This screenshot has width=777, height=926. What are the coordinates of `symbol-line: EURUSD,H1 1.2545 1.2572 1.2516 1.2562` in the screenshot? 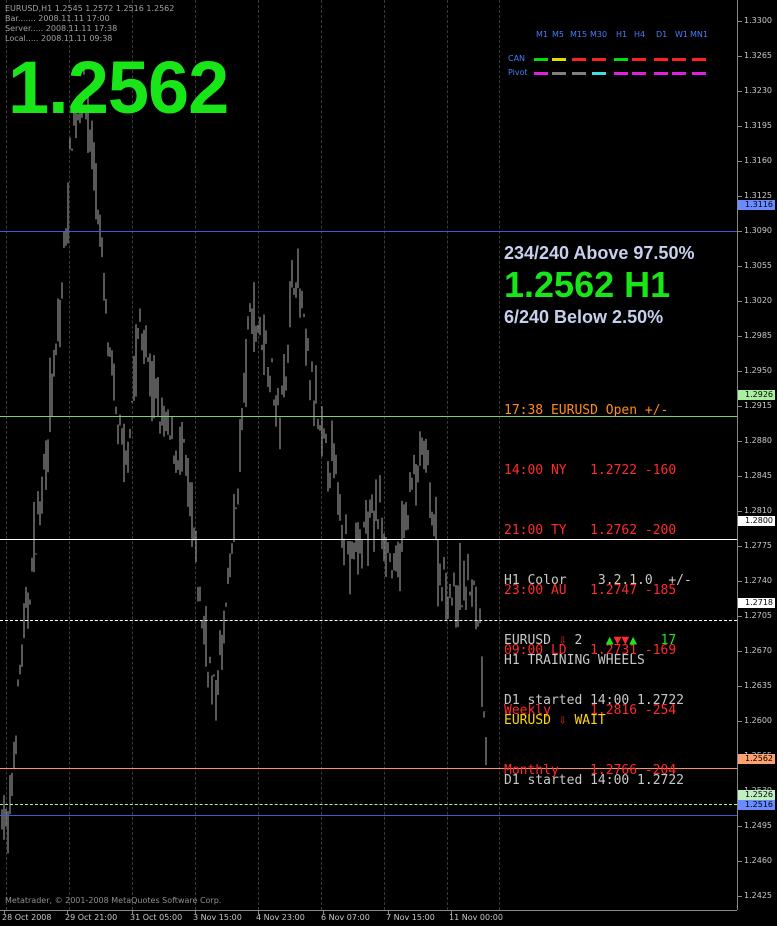 It's located at (90, 8).